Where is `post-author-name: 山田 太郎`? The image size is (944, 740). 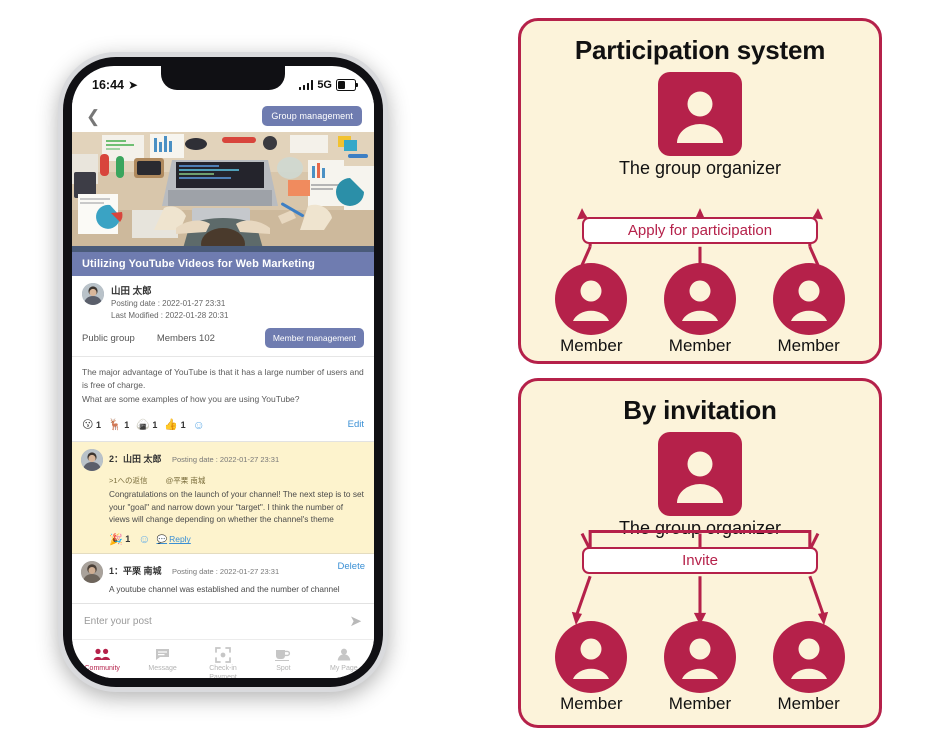 post-author-name: 山田 太郎 is located at coordinates (131, 291).